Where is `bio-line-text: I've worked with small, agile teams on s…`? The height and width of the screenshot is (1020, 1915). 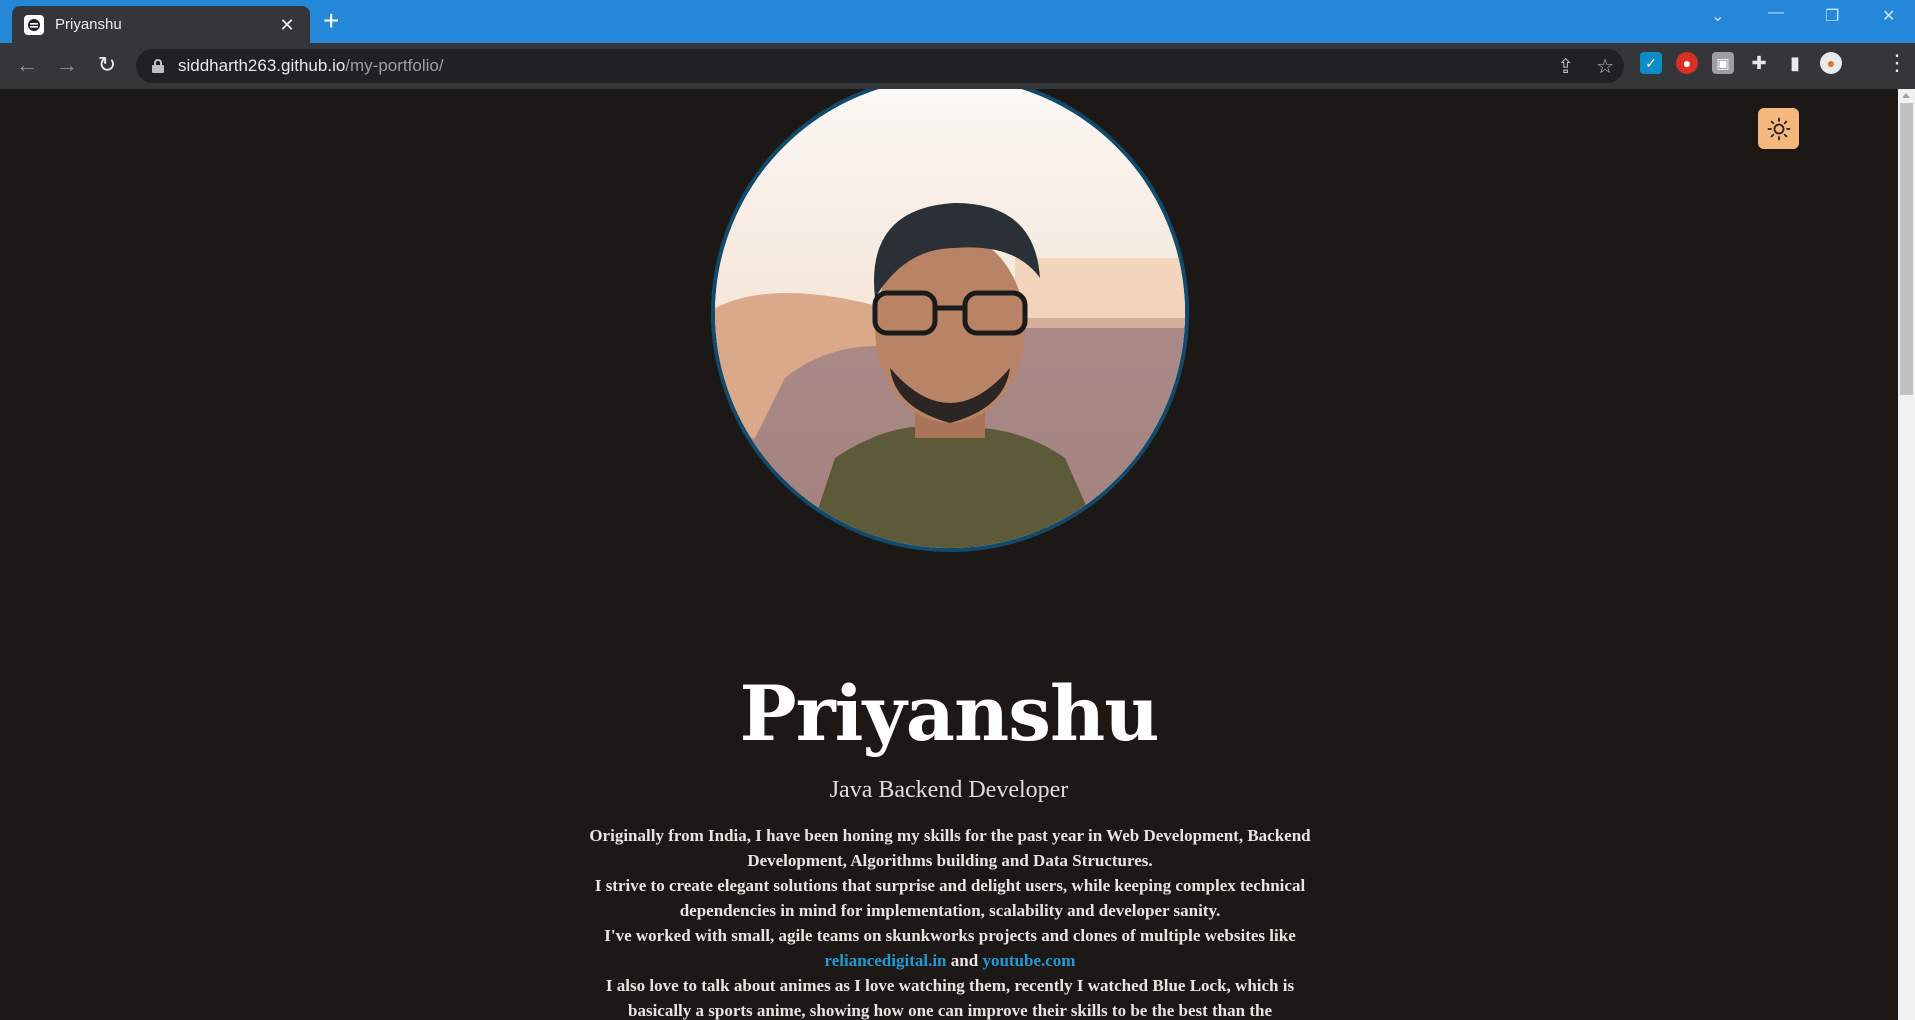
bio-line-text: I've worked with small, agile teams on s… is located at coordinates (950, 935).